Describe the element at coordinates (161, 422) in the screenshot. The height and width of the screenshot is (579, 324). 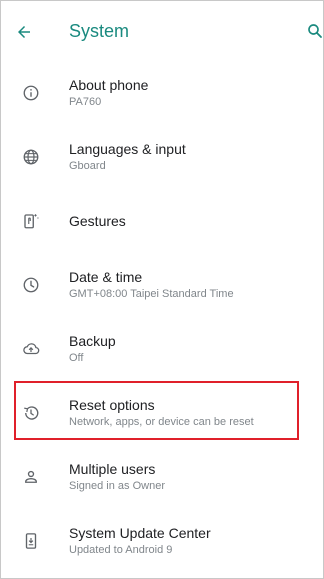
I see `settings-item-summary: Network, apps, or device can be reset` at that location.